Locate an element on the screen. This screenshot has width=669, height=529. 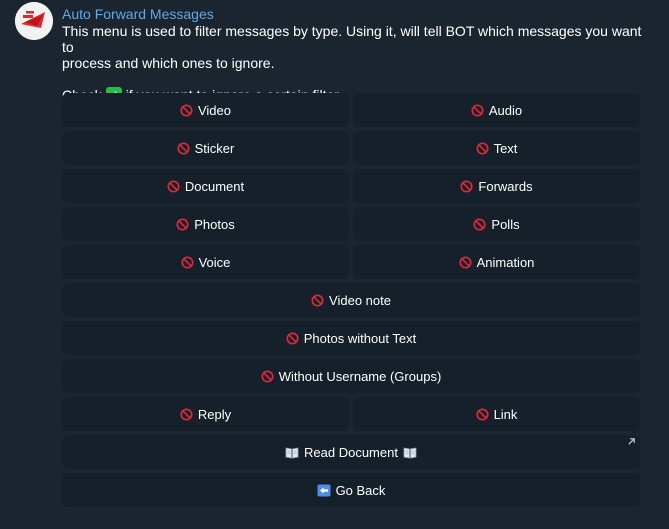
filter-polls-button: Polls is located at coordinates (496, 224).